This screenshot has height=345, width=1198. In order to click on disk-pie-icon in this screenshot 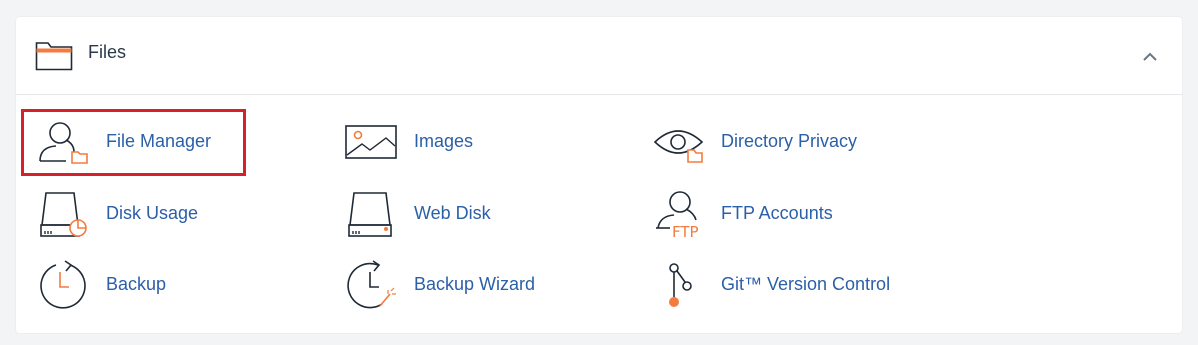, I will do `click(63, 214)`.